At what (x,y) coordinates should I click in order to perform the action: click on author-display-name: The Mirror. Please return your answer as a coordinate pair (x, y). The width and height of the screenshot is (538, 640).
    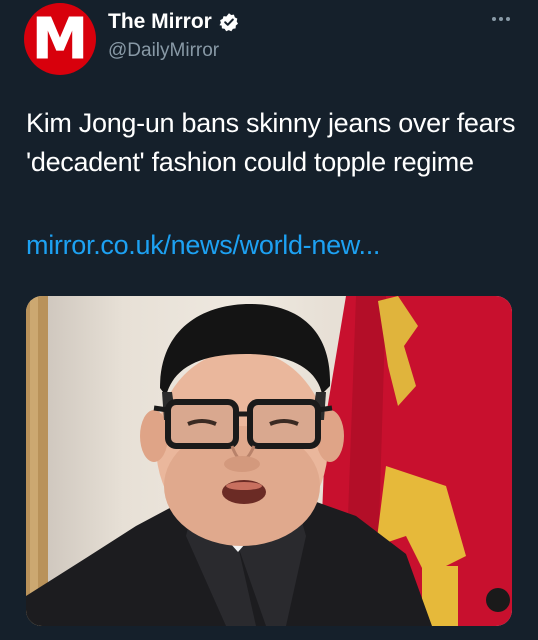
    Looking at the image, I should click on (160, 22).